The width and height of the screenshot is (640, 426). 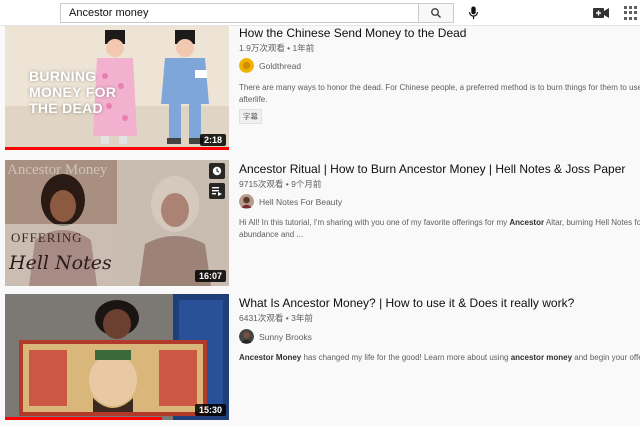 I want to click on thumbnail-text-line: OFFERING, so click(x=47, y=237).